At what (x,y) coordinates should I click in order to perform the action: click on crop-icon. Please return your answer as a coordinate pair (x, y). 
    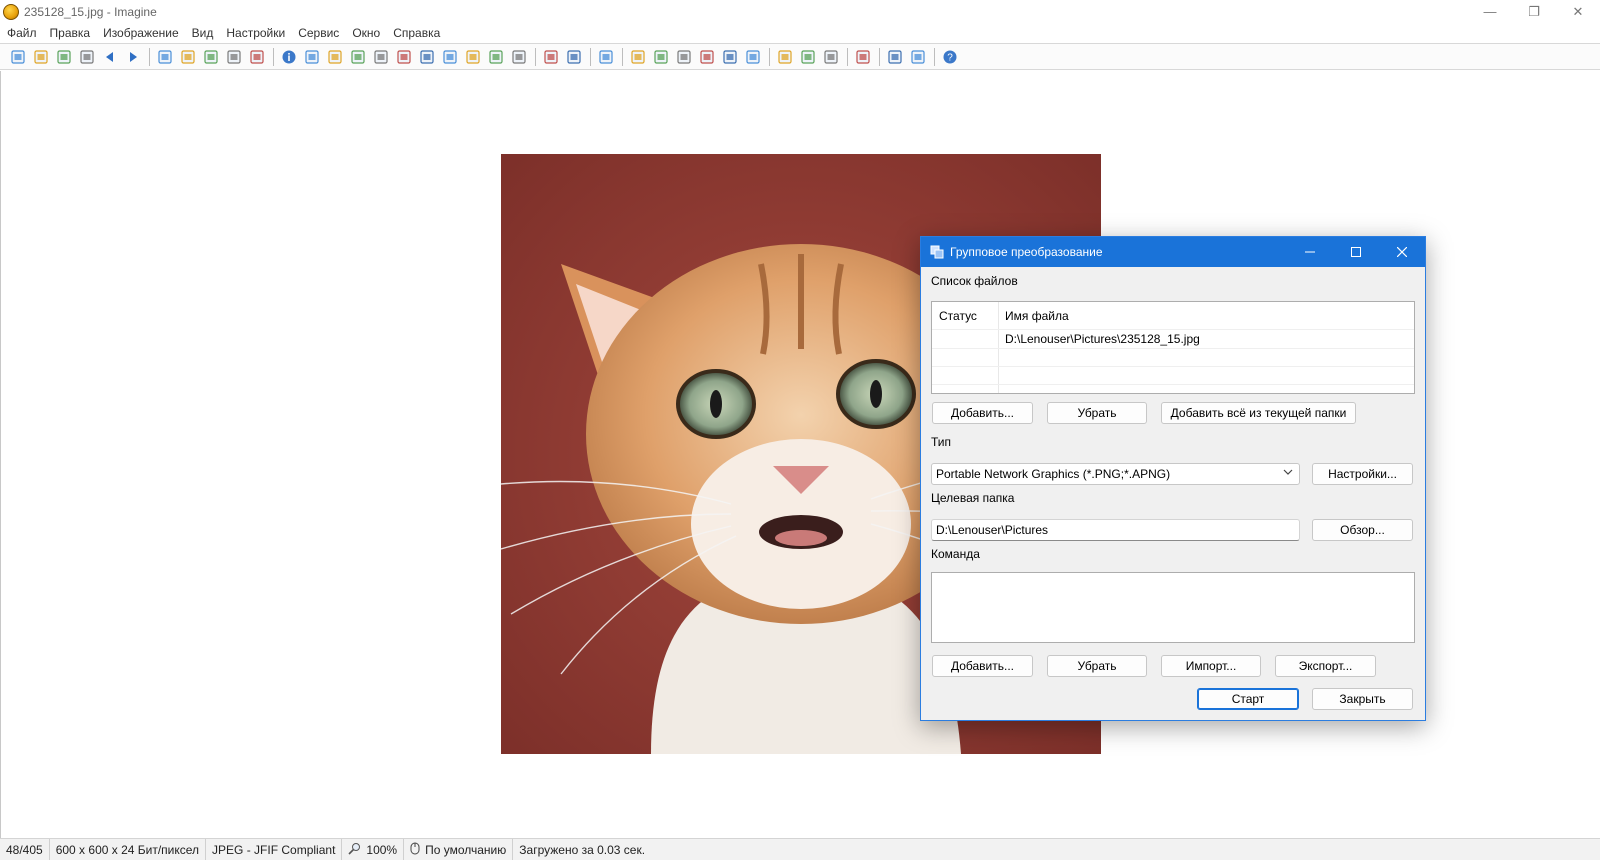
    Looking at the image, I should click on (335, 57).